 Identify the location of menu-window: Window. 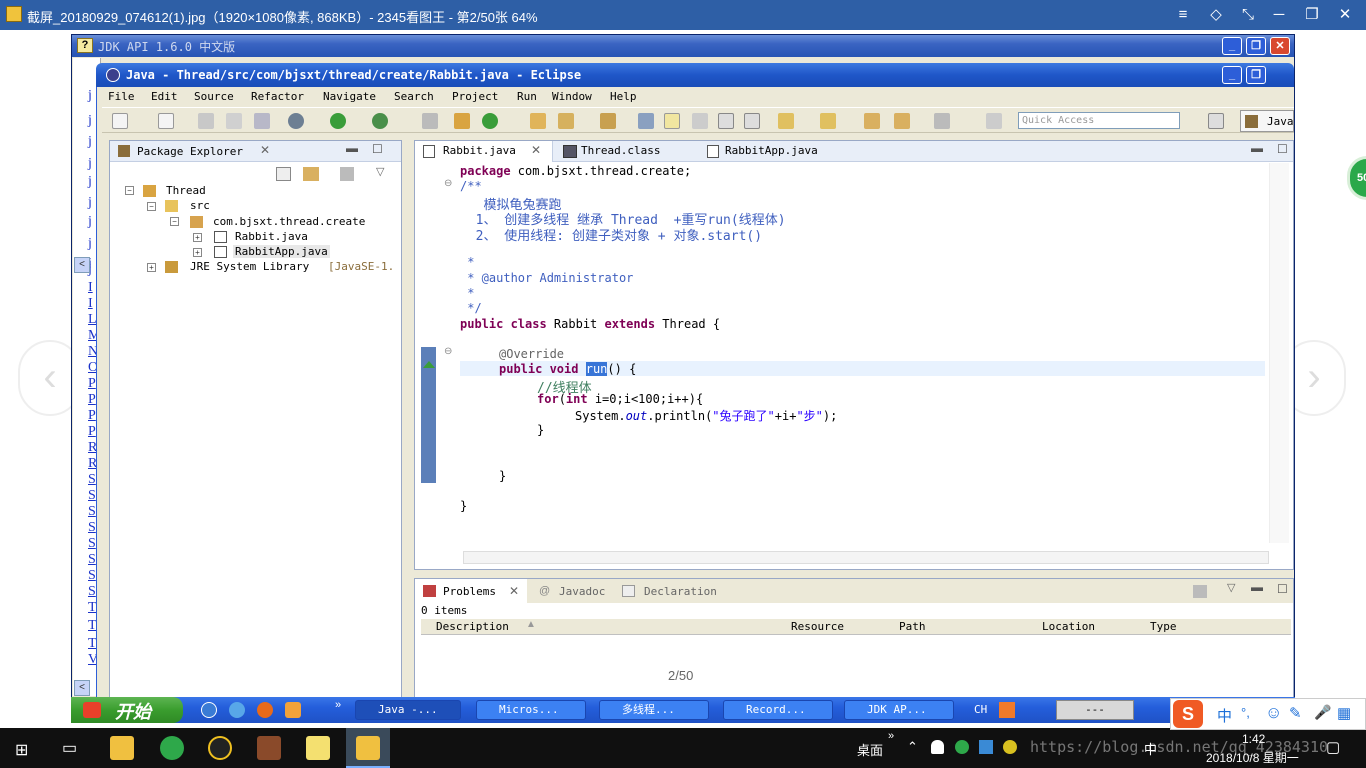
(572, 96).